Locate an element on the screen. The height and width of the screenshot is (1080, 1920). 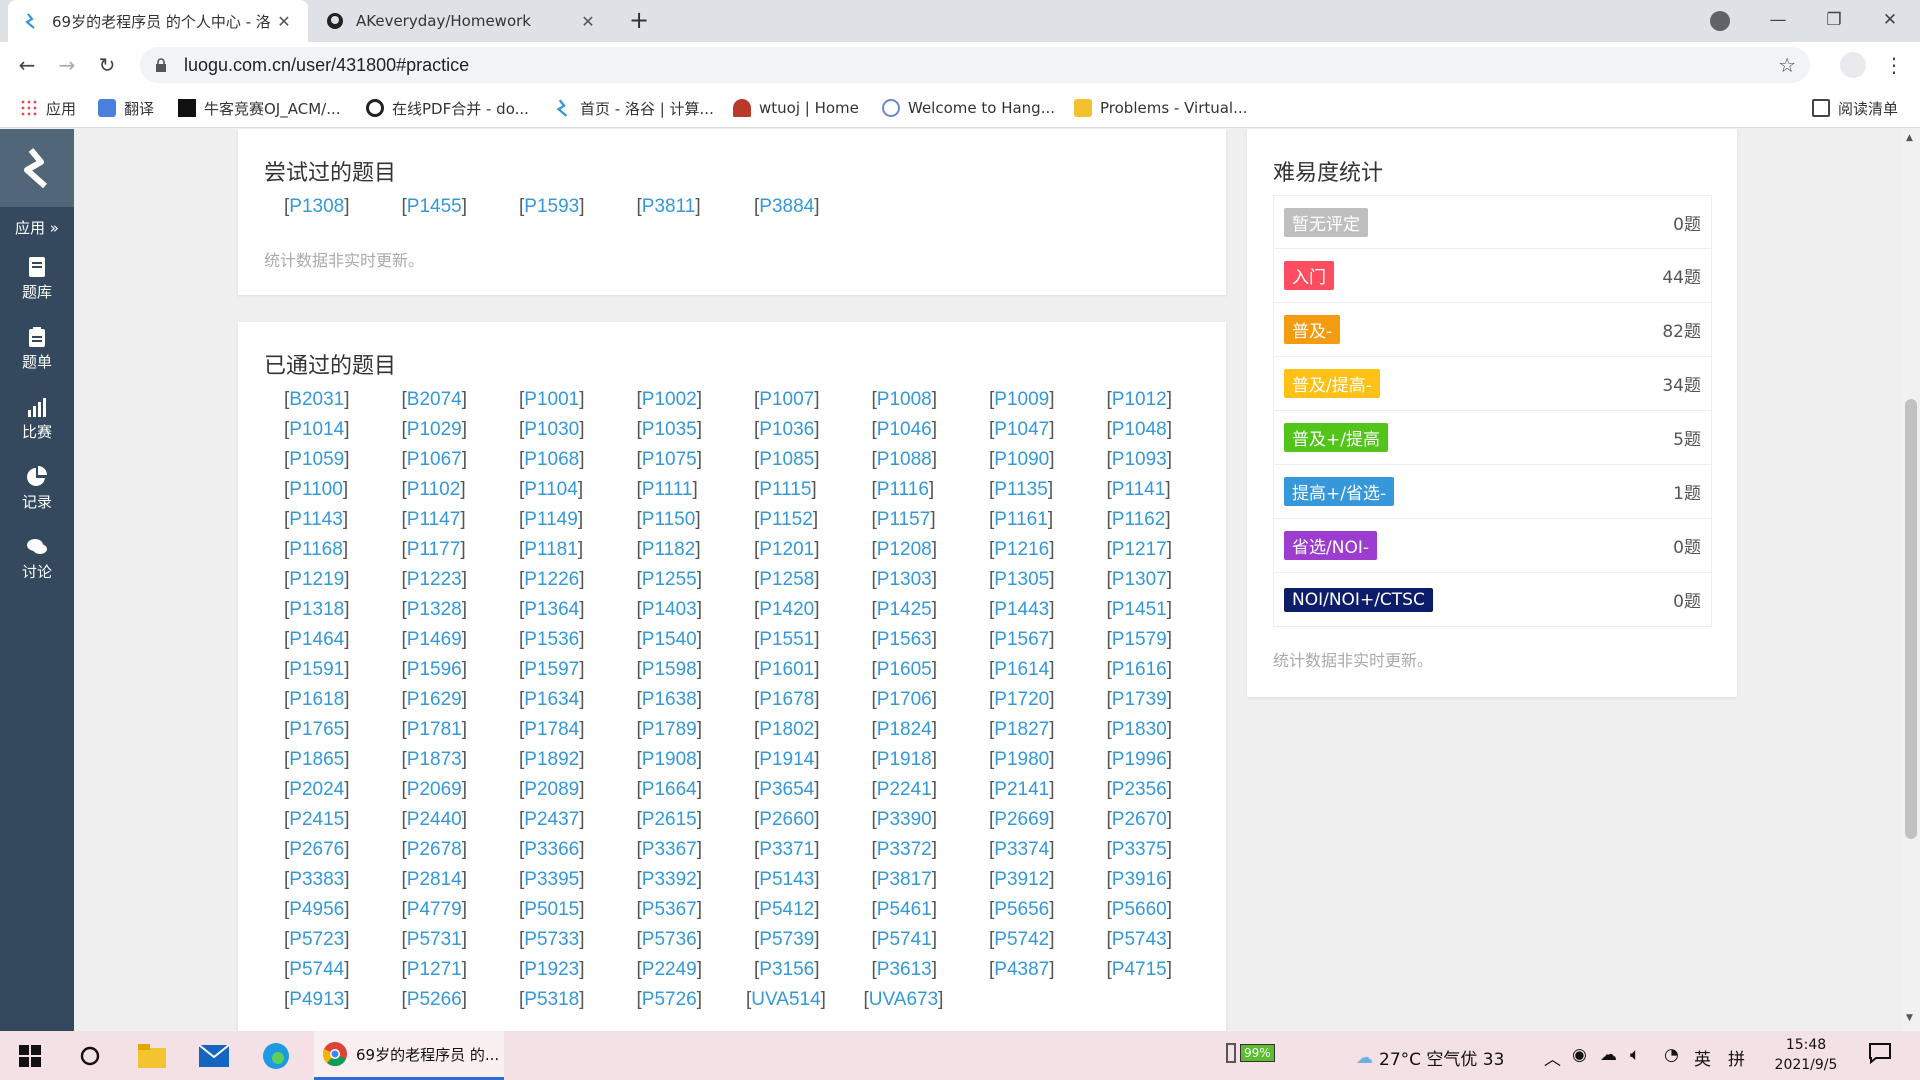
problem-link: [P1075] is located at coordinates (670, 460).